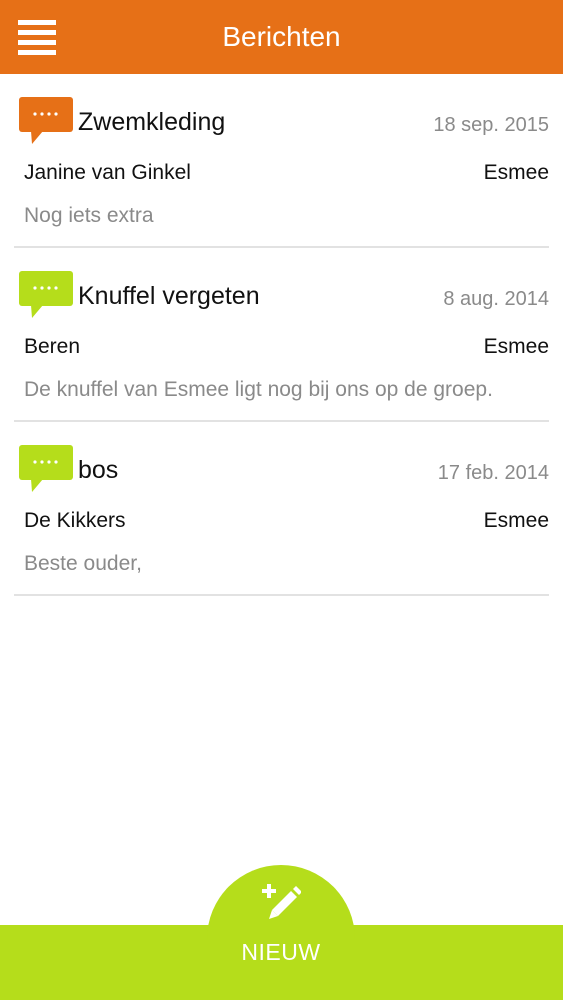 This screenshot has width=563, height=1000. I want to click on message-date: 18 sep. 2015, so click(491, 125).